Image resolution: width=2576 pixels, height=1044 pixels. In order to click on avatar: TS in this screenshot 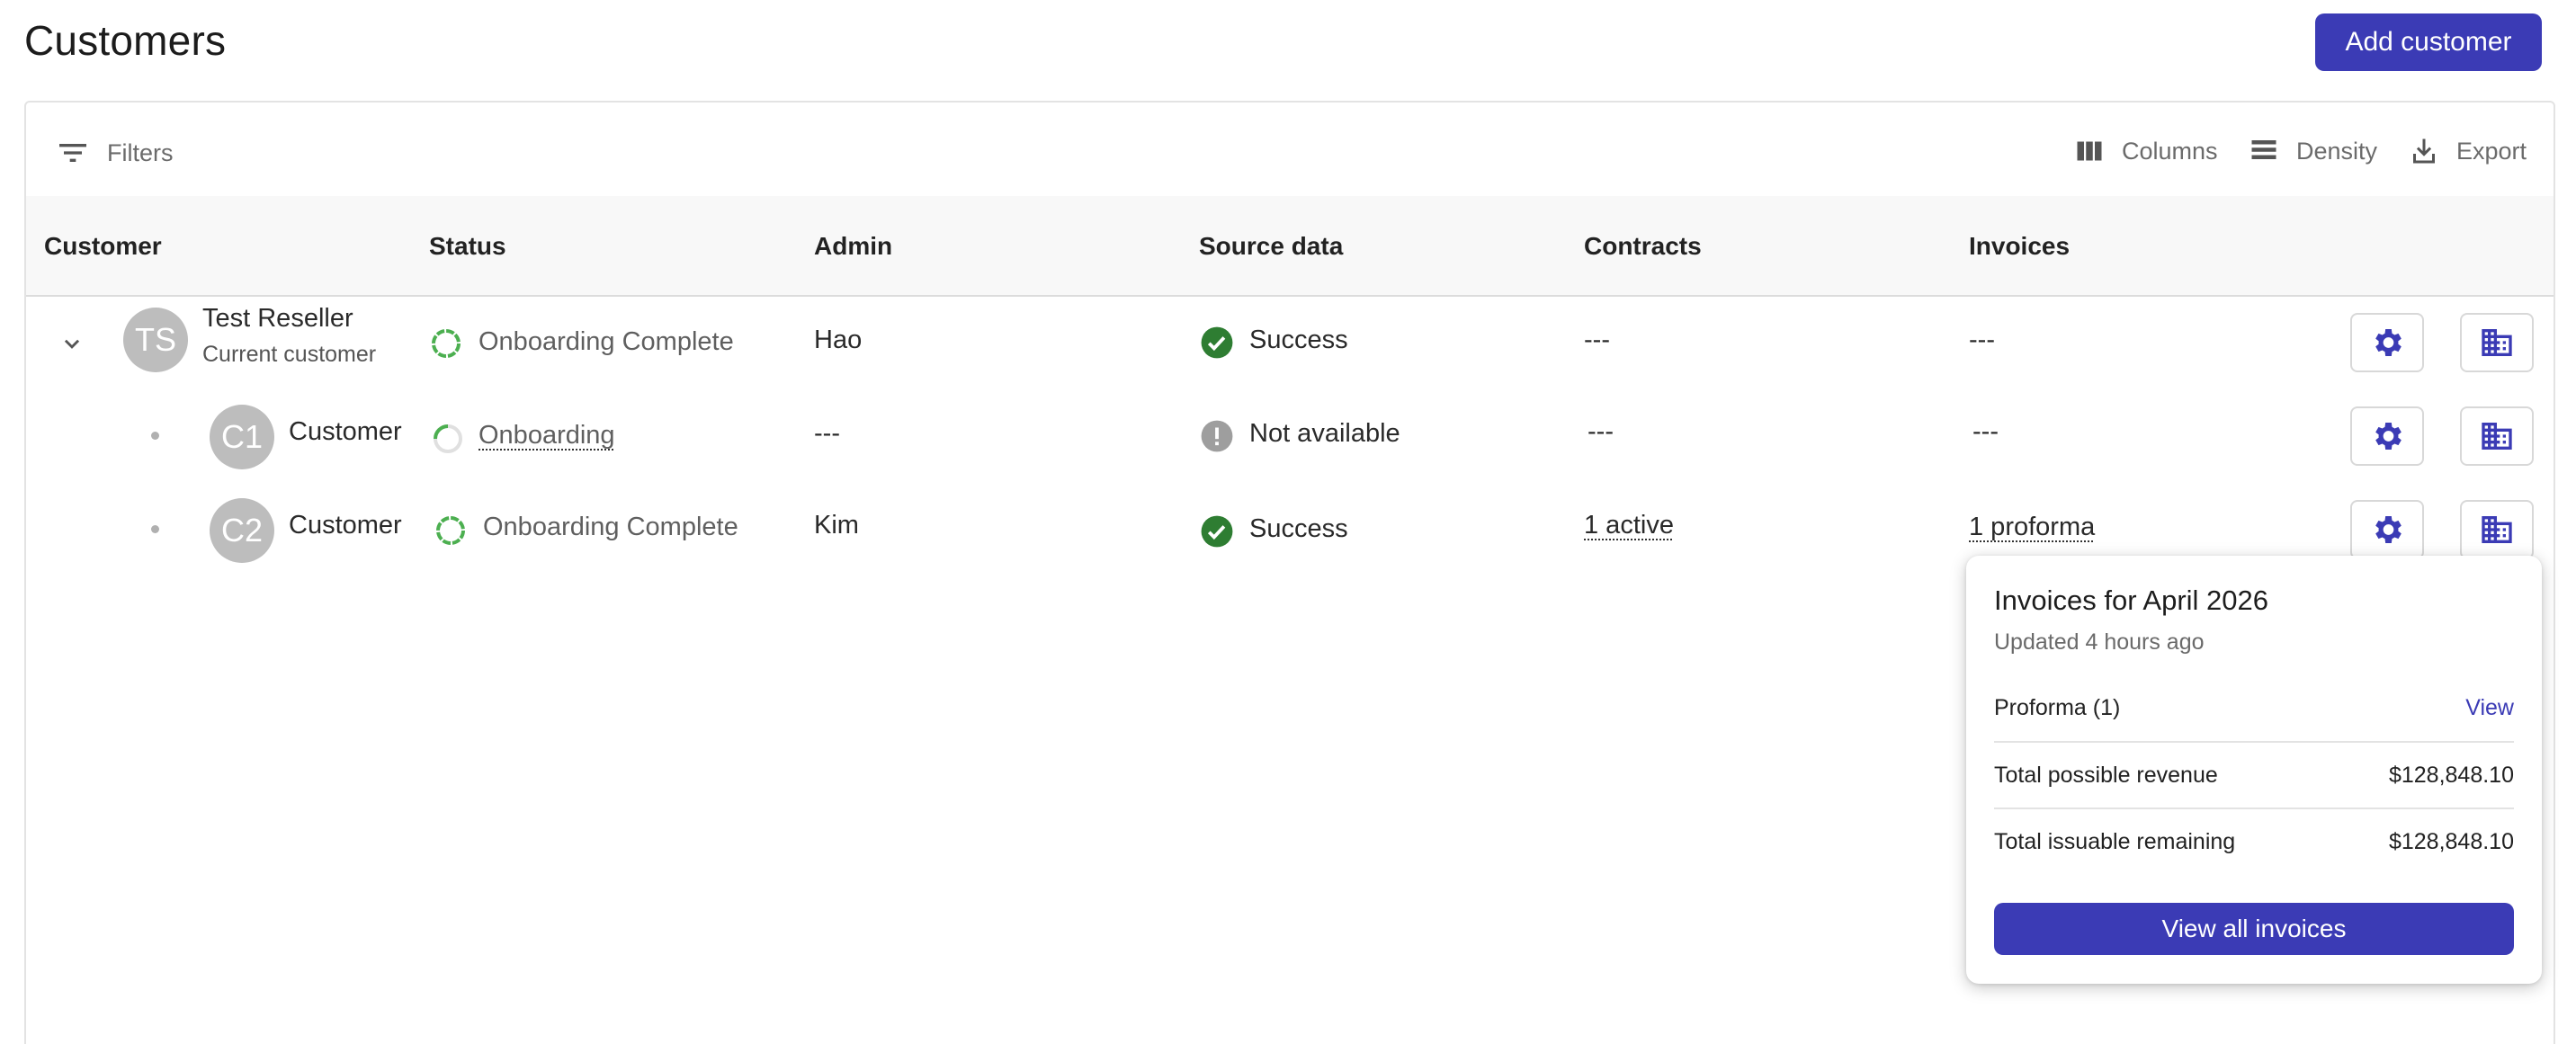, I will do `click(155, 340)`.